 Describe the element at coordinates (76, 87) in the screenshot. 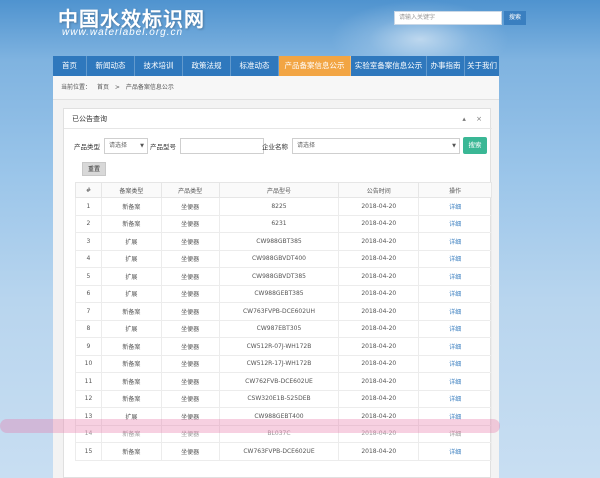

I see `breadcrumb-prefix: 当前位置：` at that location.